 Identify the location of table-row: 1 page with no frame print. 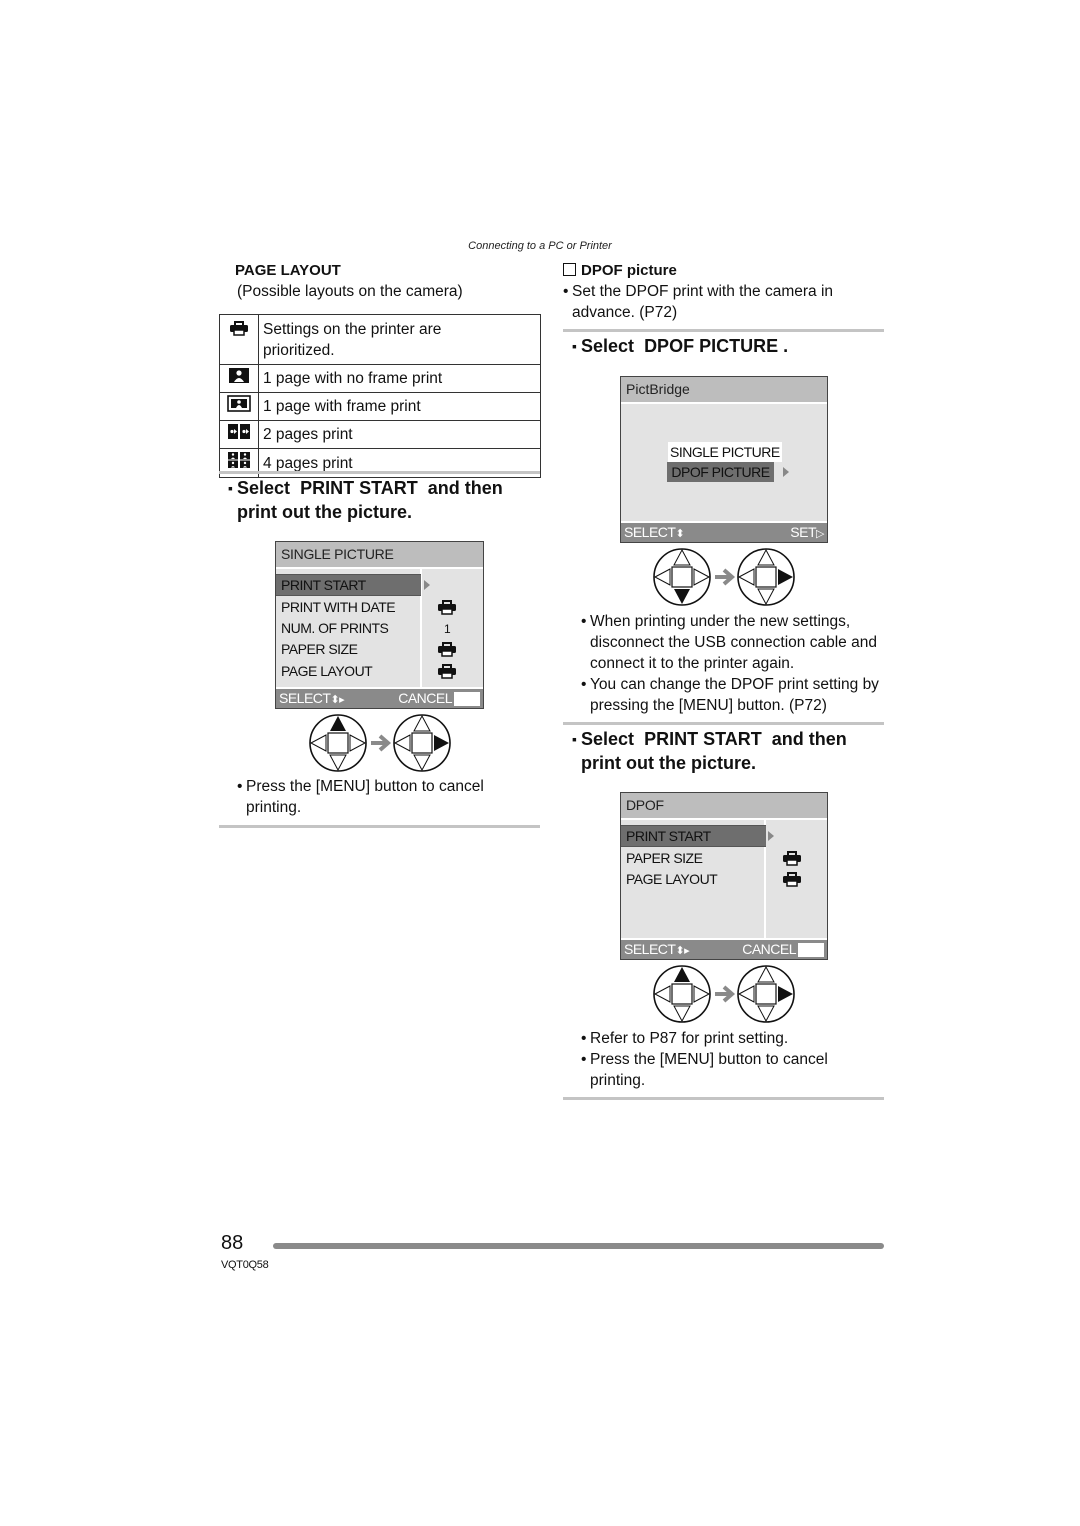
(380, 378).